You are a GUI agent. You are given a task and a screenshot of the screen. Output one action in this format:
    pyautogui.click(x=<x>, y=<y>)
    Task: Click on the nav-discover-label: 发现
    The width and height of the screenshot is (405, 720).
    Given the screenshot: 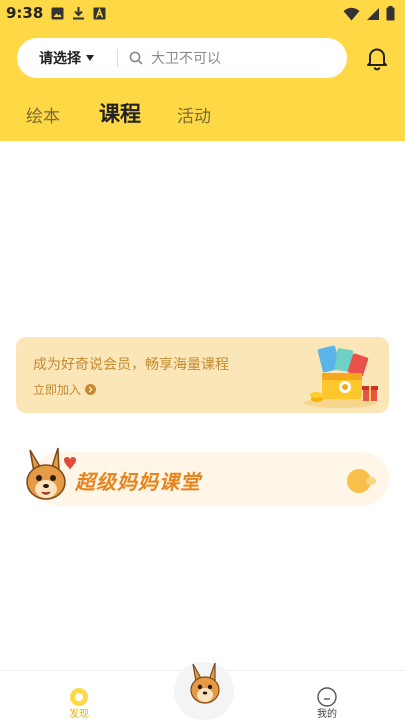 What is the action you would take?
    pyautogui.click(x=79, y=714)
    